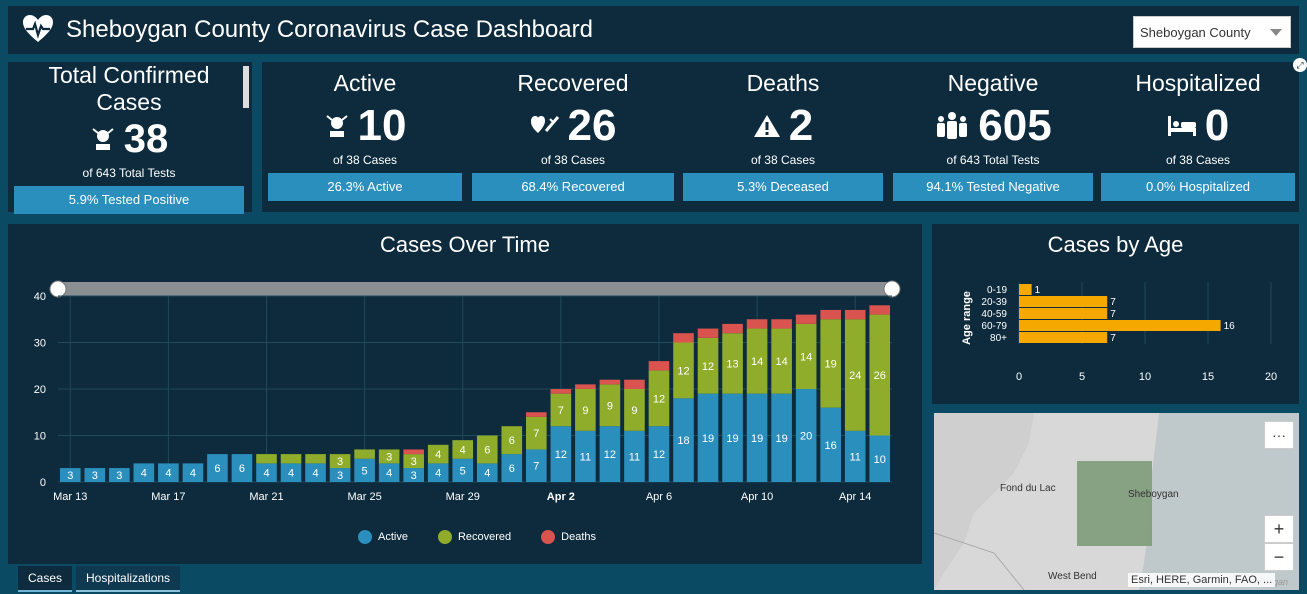  Describe the element at coordinates (38, 28) in the screenshot. I see `heart-pulse-icon` at that location.